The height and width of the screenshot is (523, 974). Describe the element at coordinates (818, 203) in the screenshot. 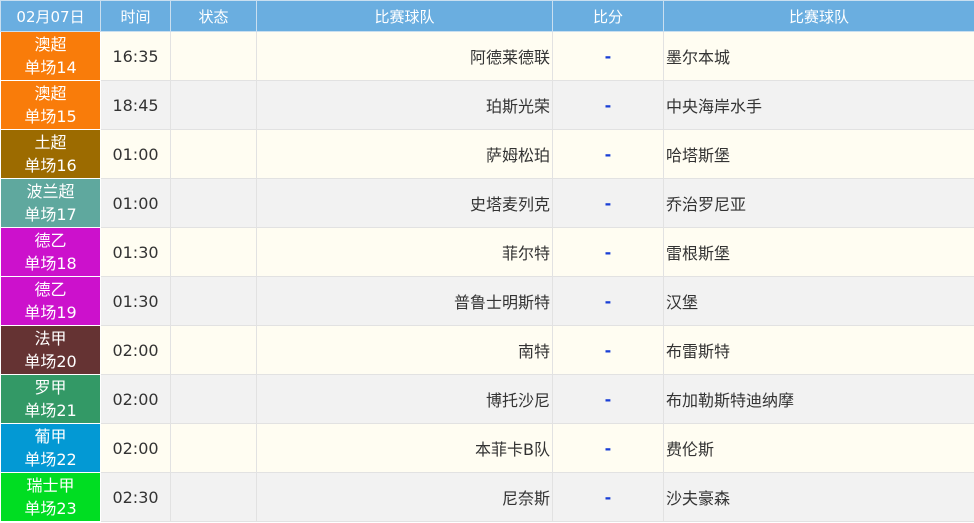

I see `away-team: 乔治罗尼亚` at that location.